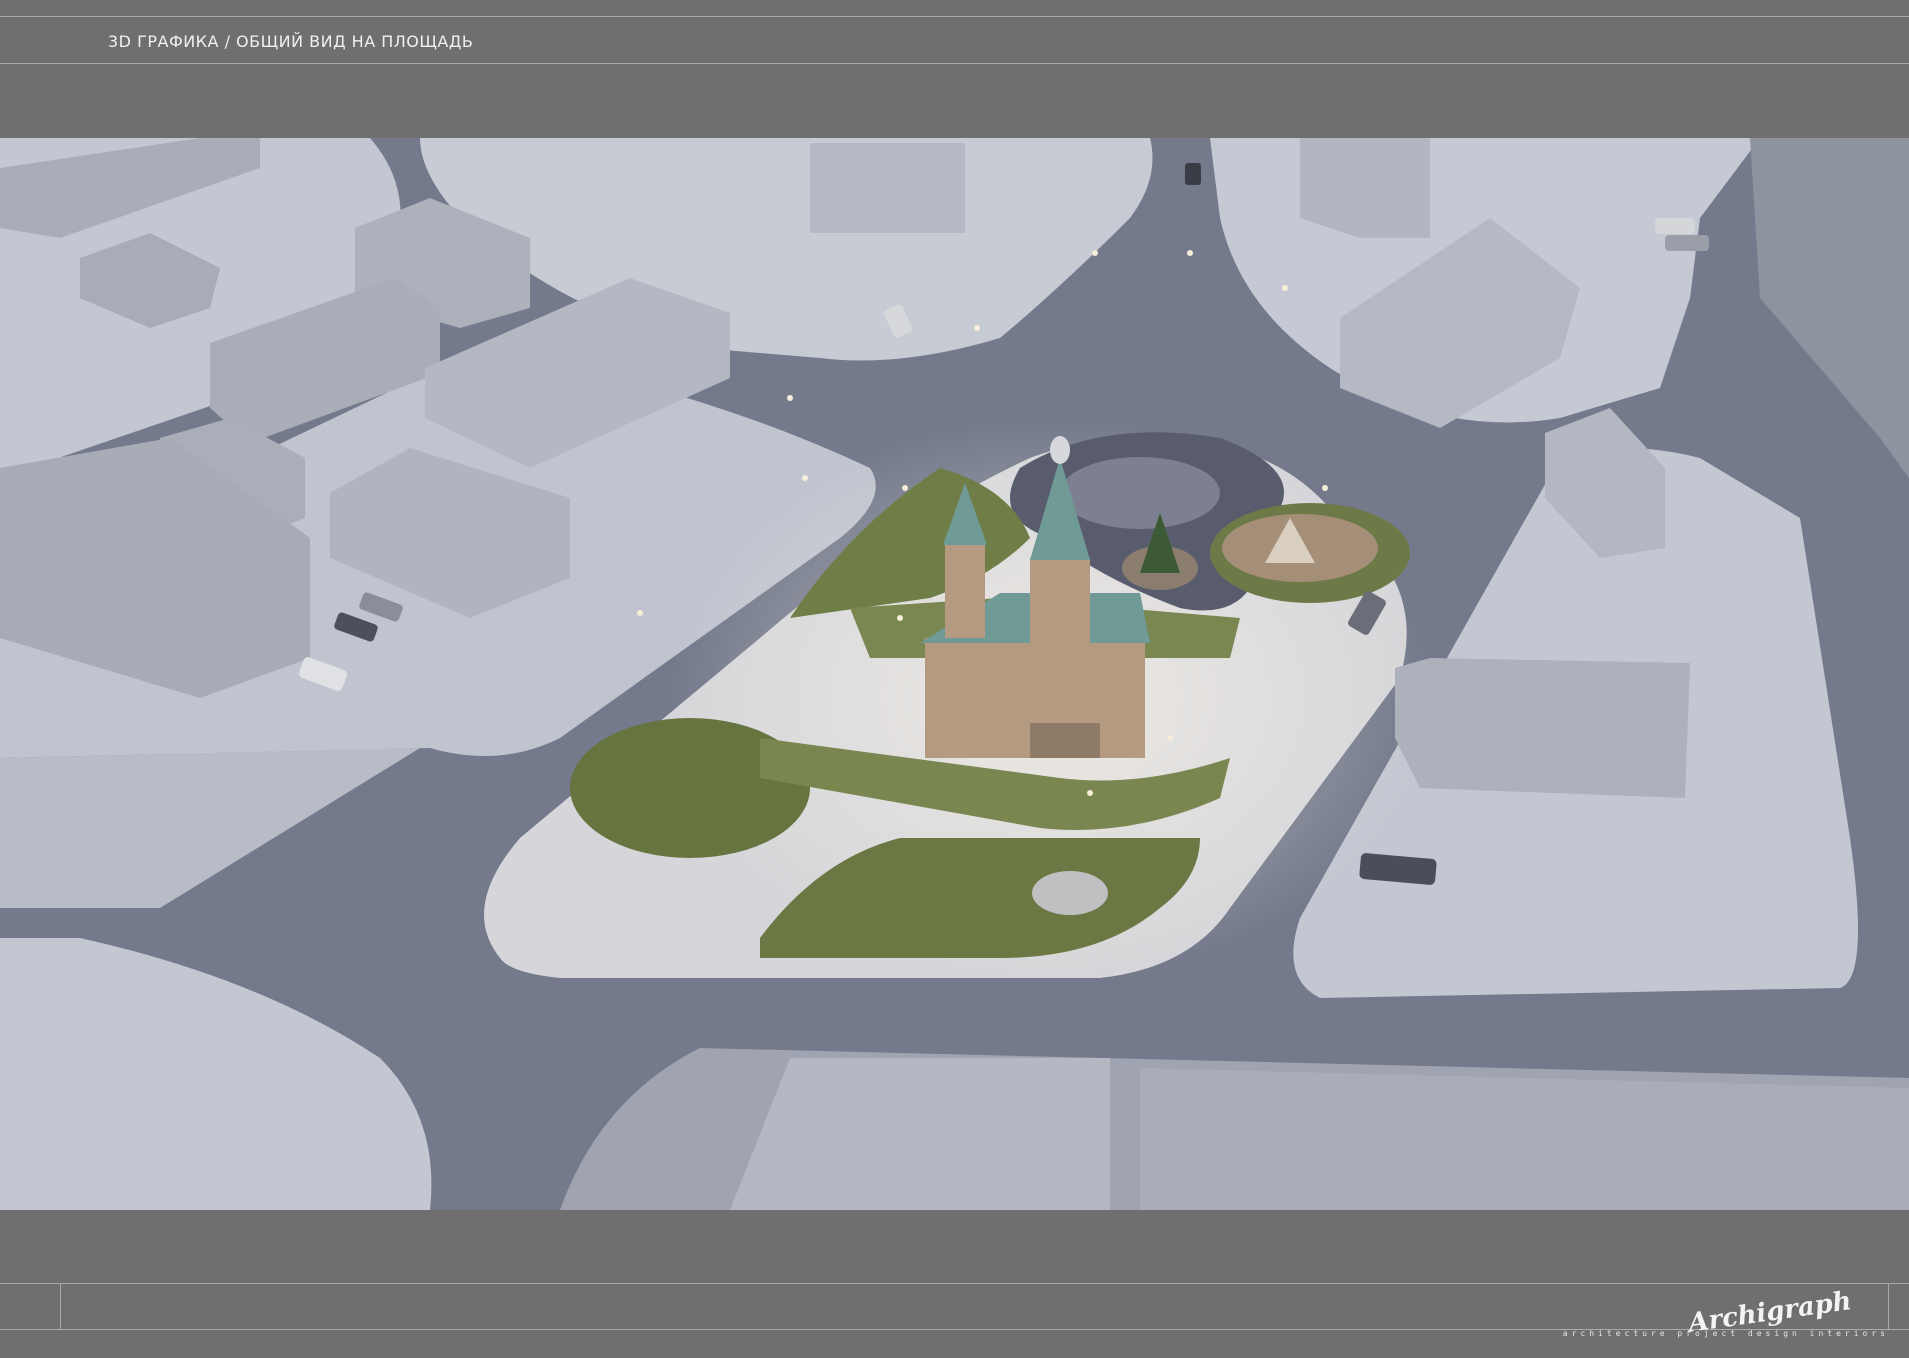  What do you see at coordinates (954, 16) in the screenshot?
I see `top-rule` at bounding box center [954, 16].